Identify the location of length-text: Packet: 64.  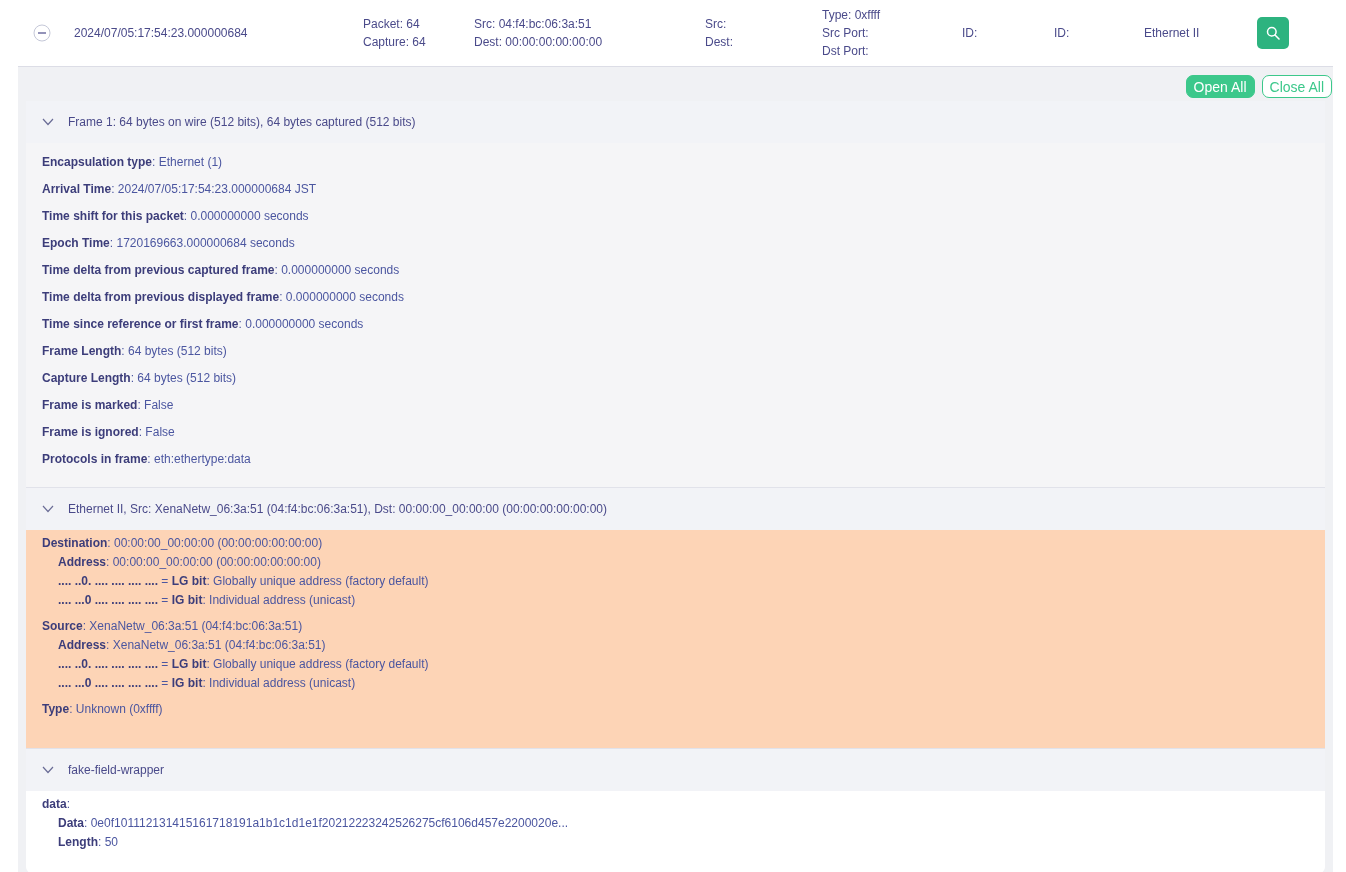
(392, 24).